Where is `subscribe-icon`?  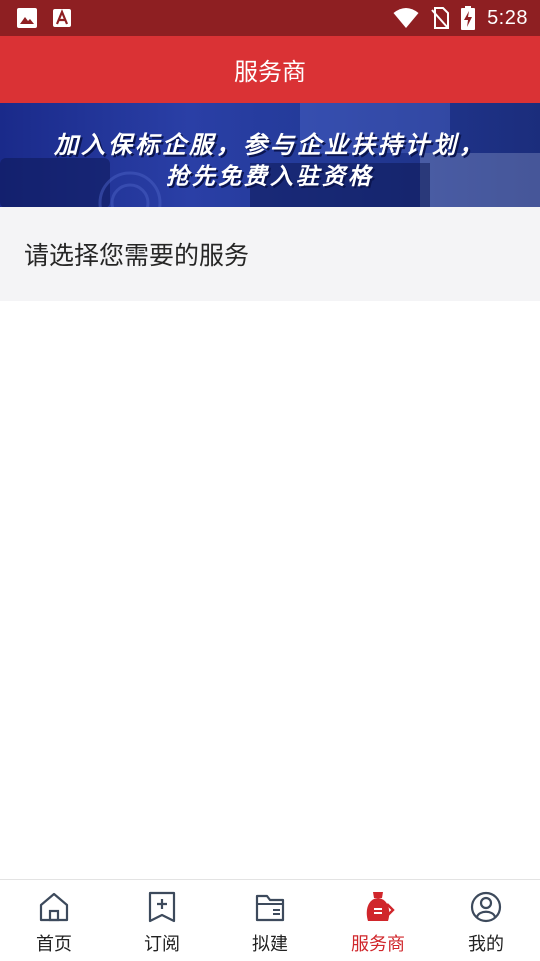 subscribe-icon is located at coordinates (162, 907).